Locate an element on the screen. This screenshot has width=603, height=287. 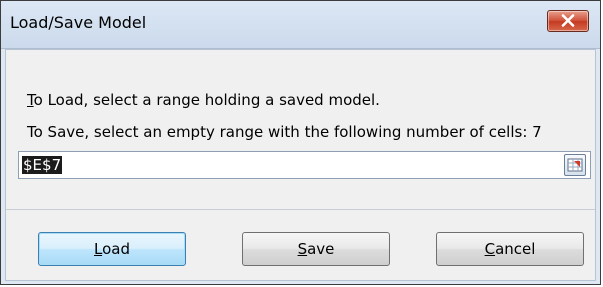
close-button is located at coordinates (568, 21).